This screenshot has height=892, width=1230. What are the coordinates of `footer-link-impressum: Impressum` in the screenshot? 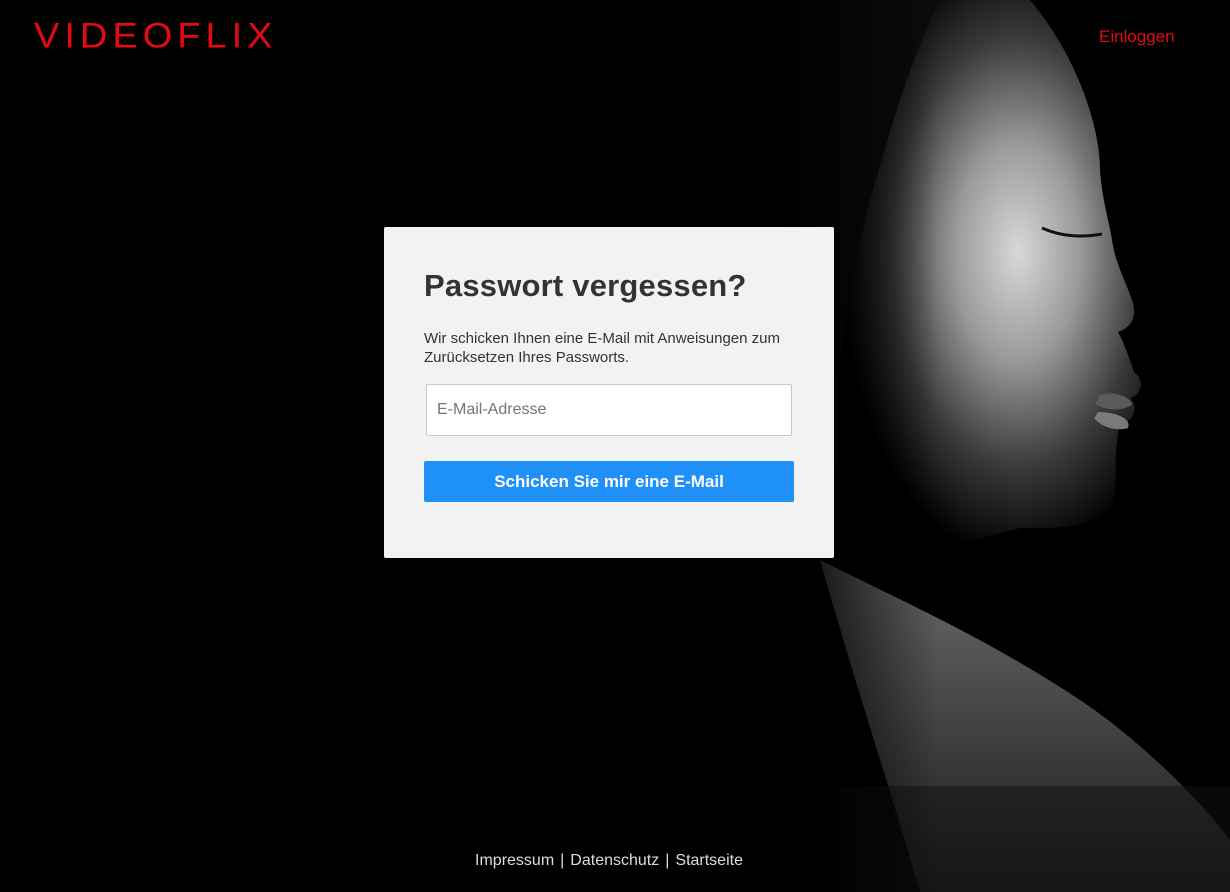 It's located at (514, 860).